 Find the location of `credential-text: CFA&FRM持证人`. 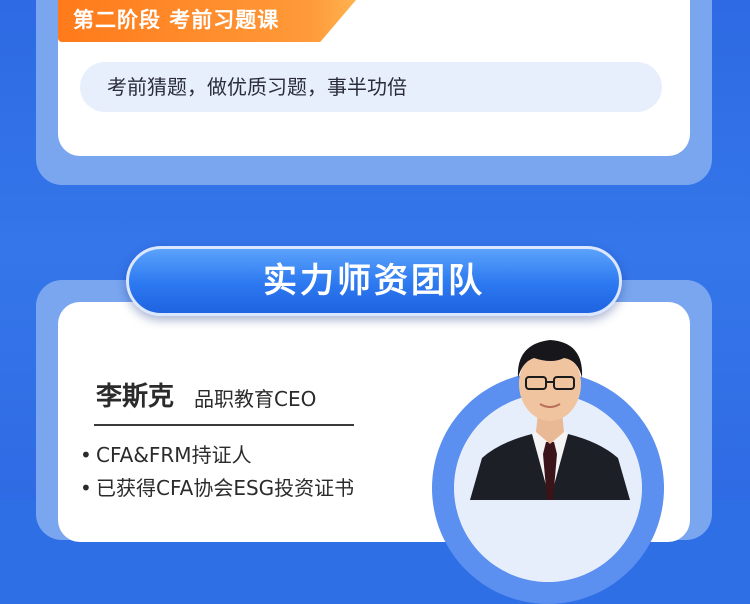

credential-text: CFA&FRM持证人 is located at coordinates (174, 455).